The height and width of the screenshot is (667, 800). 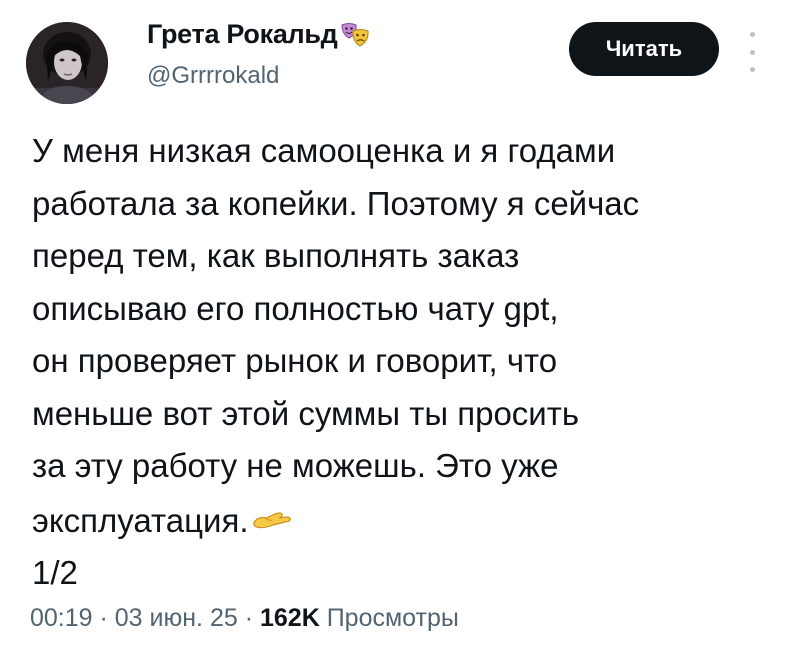 I want to click on views-label: Просмотры, so click(x=393, y=618).